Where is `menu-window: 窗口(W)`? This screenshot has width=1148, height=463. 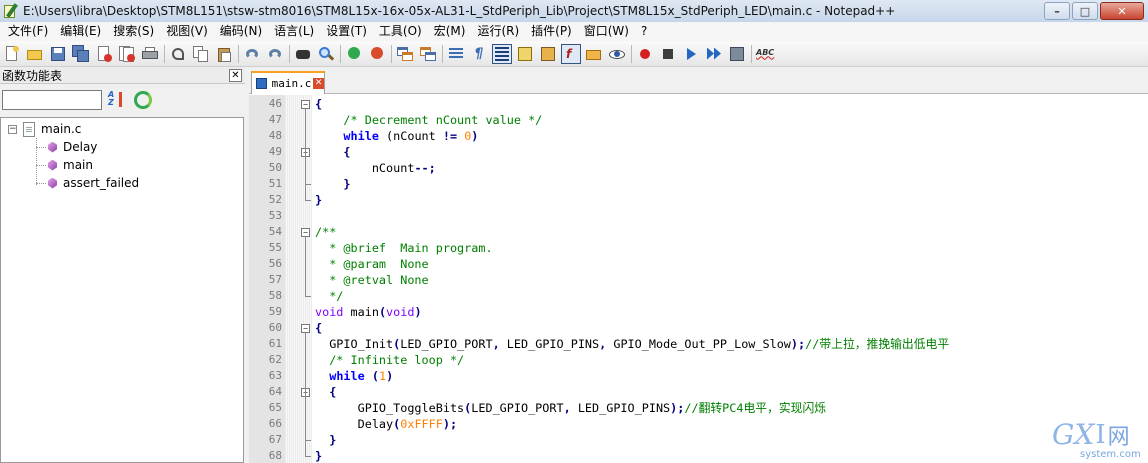
menu-window: 窗口(W) is located at coordinates (606, 31).